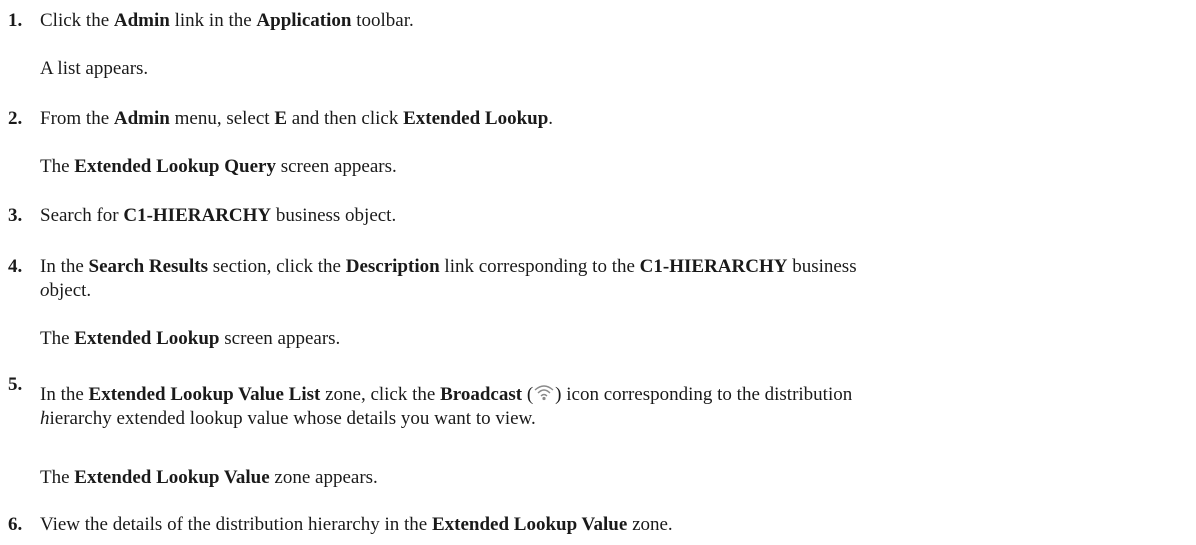  I want to click on step-number: 5., so click(15, 384).